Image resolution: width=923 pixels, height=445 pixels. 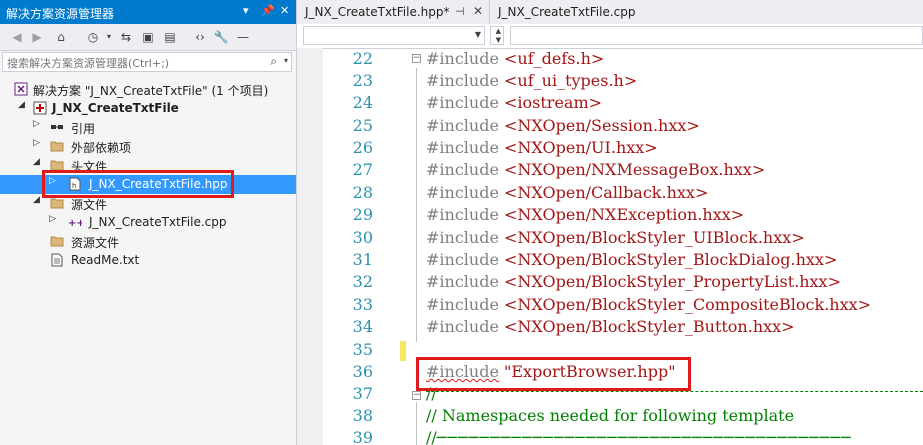 I want to click on view-code-icon: ‹›, so click(x=200, y=37).